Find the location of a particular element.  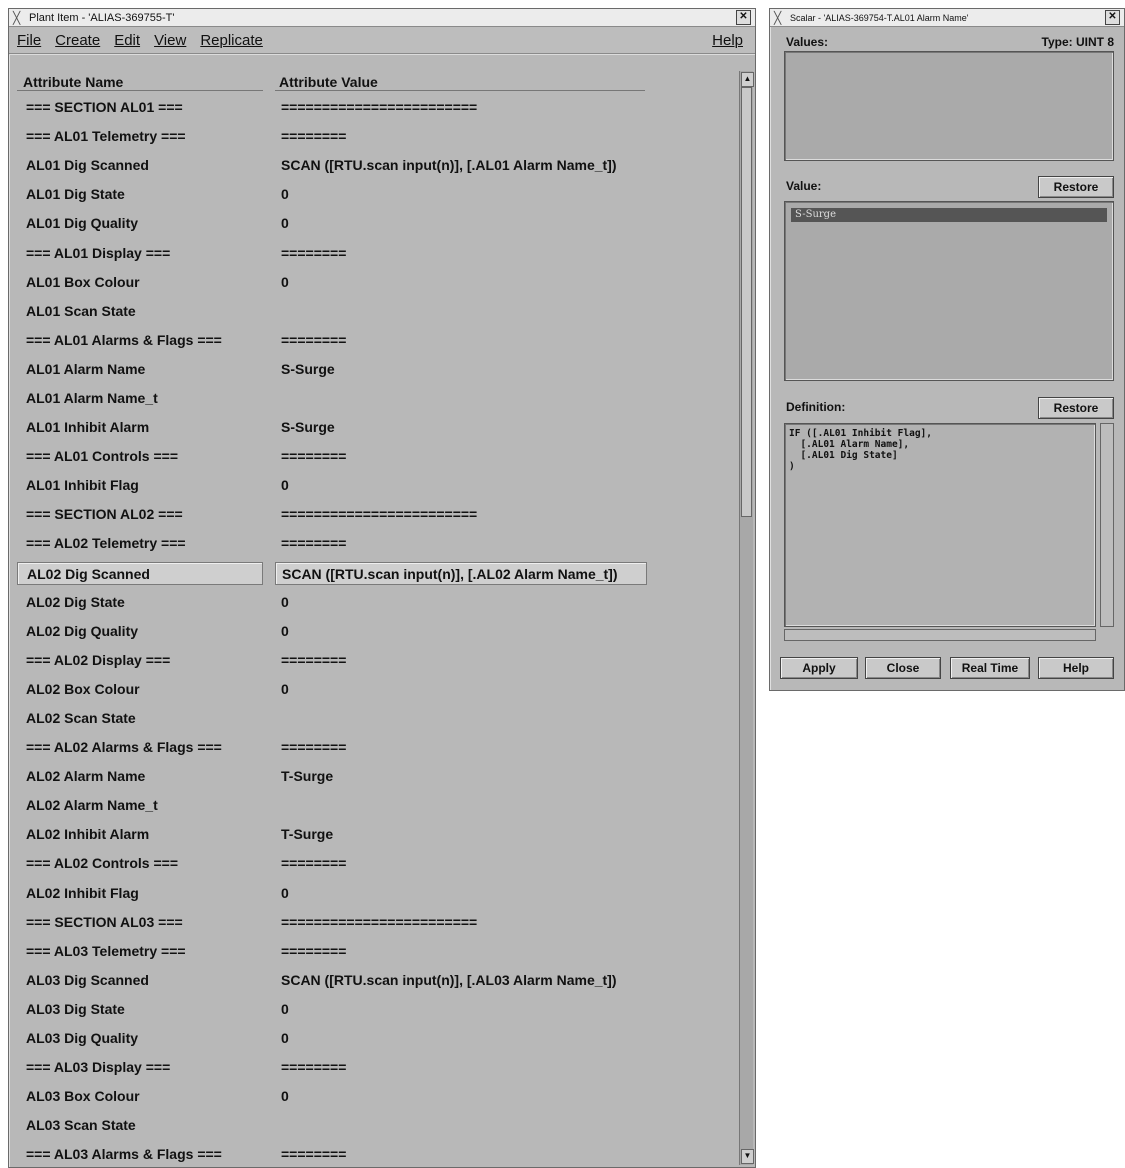

attribute-name: AL02 Dig Scanned is located at coordinates (140, 573).